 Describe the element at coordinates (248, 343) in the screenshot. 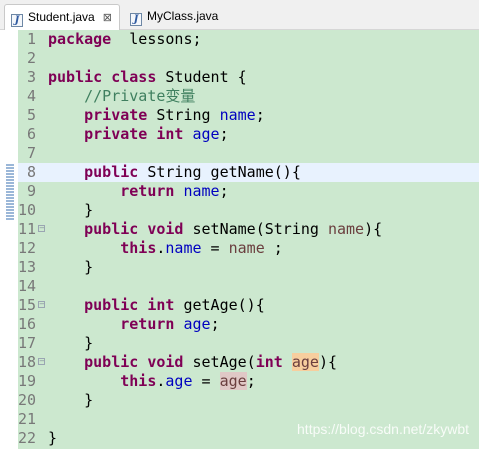

I see `code-line: 17 }` at that location.